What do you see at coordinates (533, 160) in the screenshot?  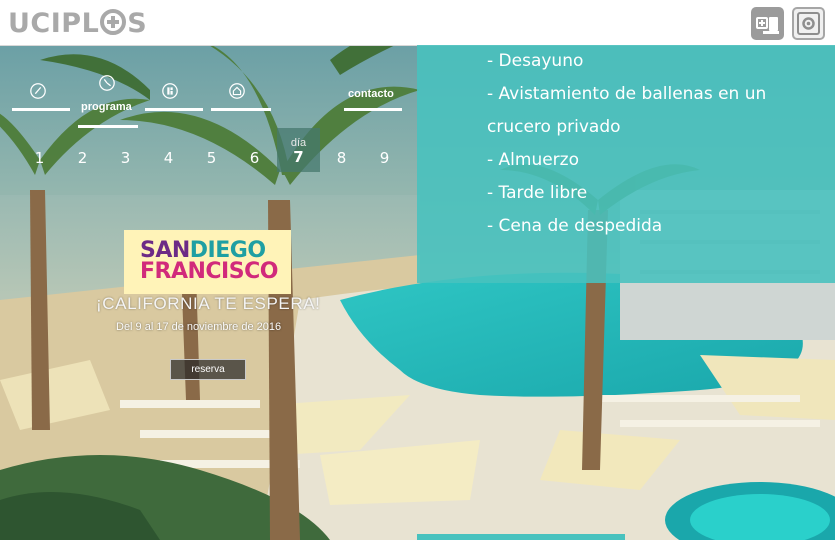 I see `program-item: - Almuerzo` at bounding box center [533, 160].